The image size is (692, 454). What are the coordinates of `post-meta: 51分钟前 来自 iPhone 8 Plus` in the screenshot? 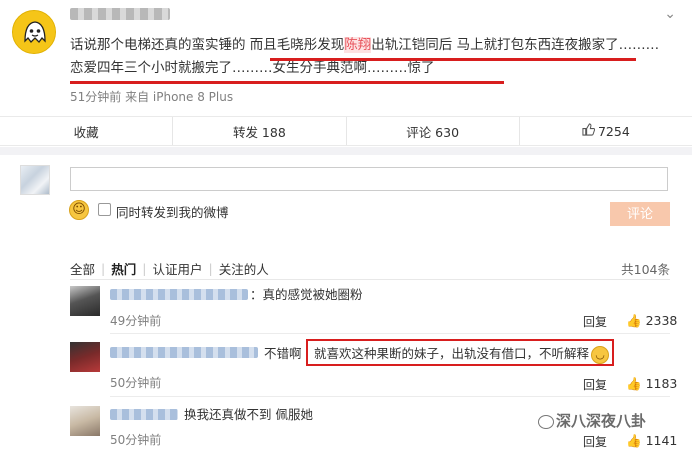 It's located at (152, 97).